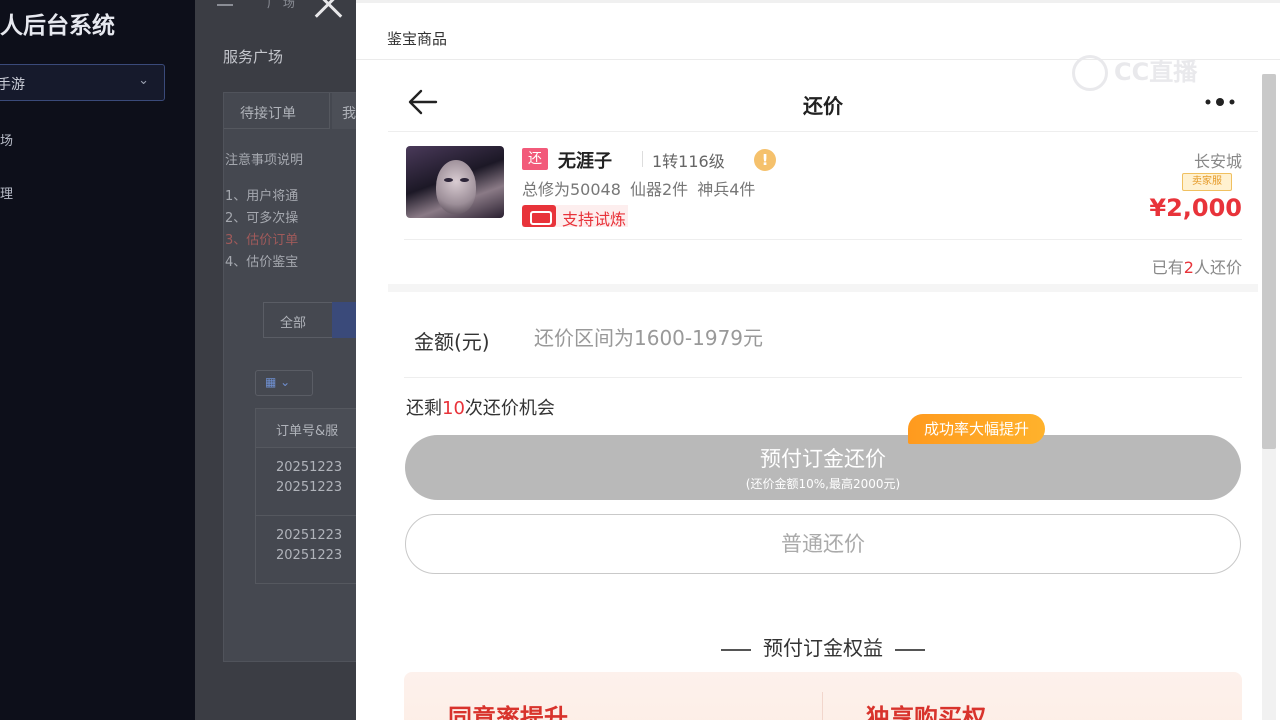  Describe the element at coordinates (639, 189) in the screenshot. I see `character-stats: 总修为50048 仙器2件 神兵4件` at that location.